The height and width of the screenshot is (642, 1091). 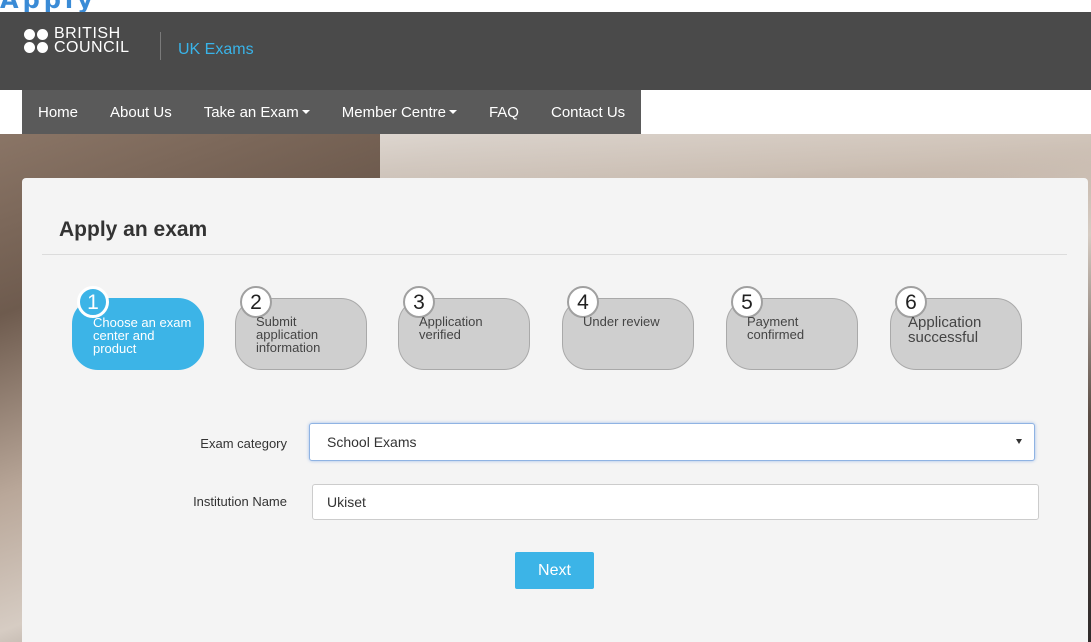 I want to click on logo-line-2: COUNCIL, so click(x=92, y=47).